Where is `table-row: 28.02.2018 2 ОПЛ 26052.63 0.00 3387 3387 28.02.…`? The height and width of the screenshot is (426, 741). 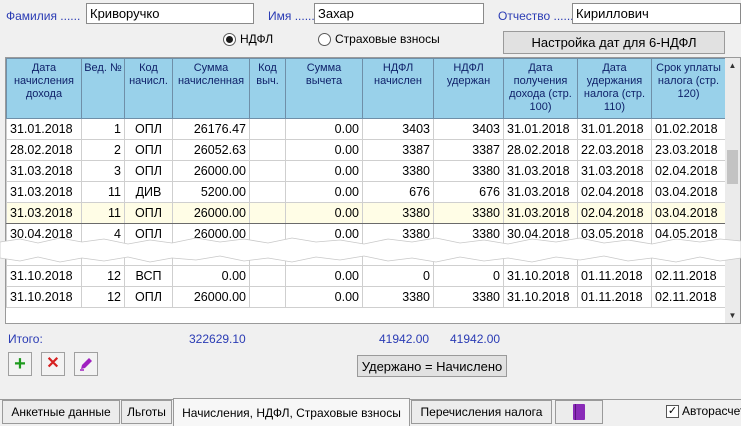
table-row: 28.02.2018 2 ОПЛ 26052.63 0.00 3387 3387 28.02.… is located at coordinates (366, 150).